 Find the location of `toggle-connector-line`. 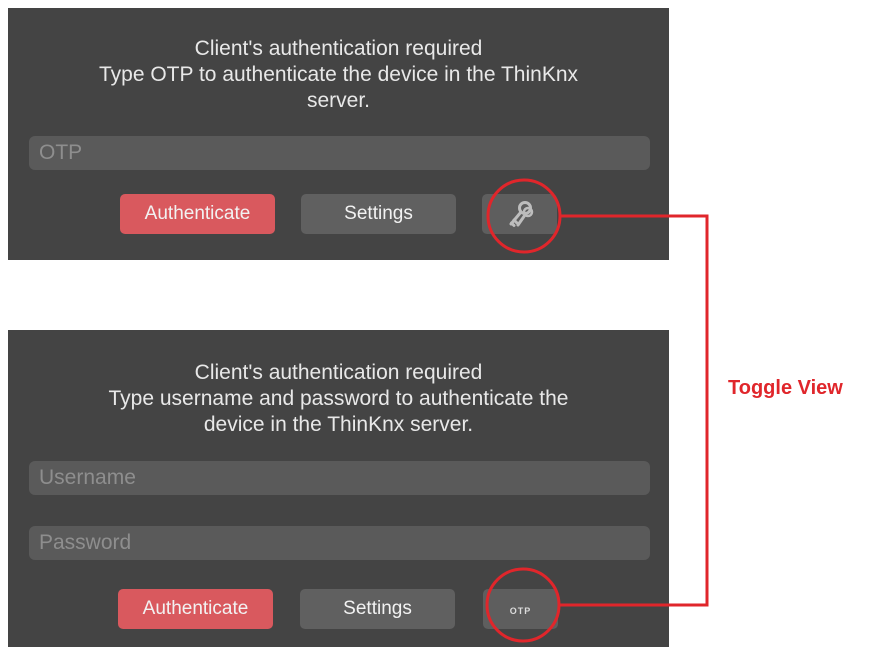

toggle-connector-line is located at coordinates (634, 410).